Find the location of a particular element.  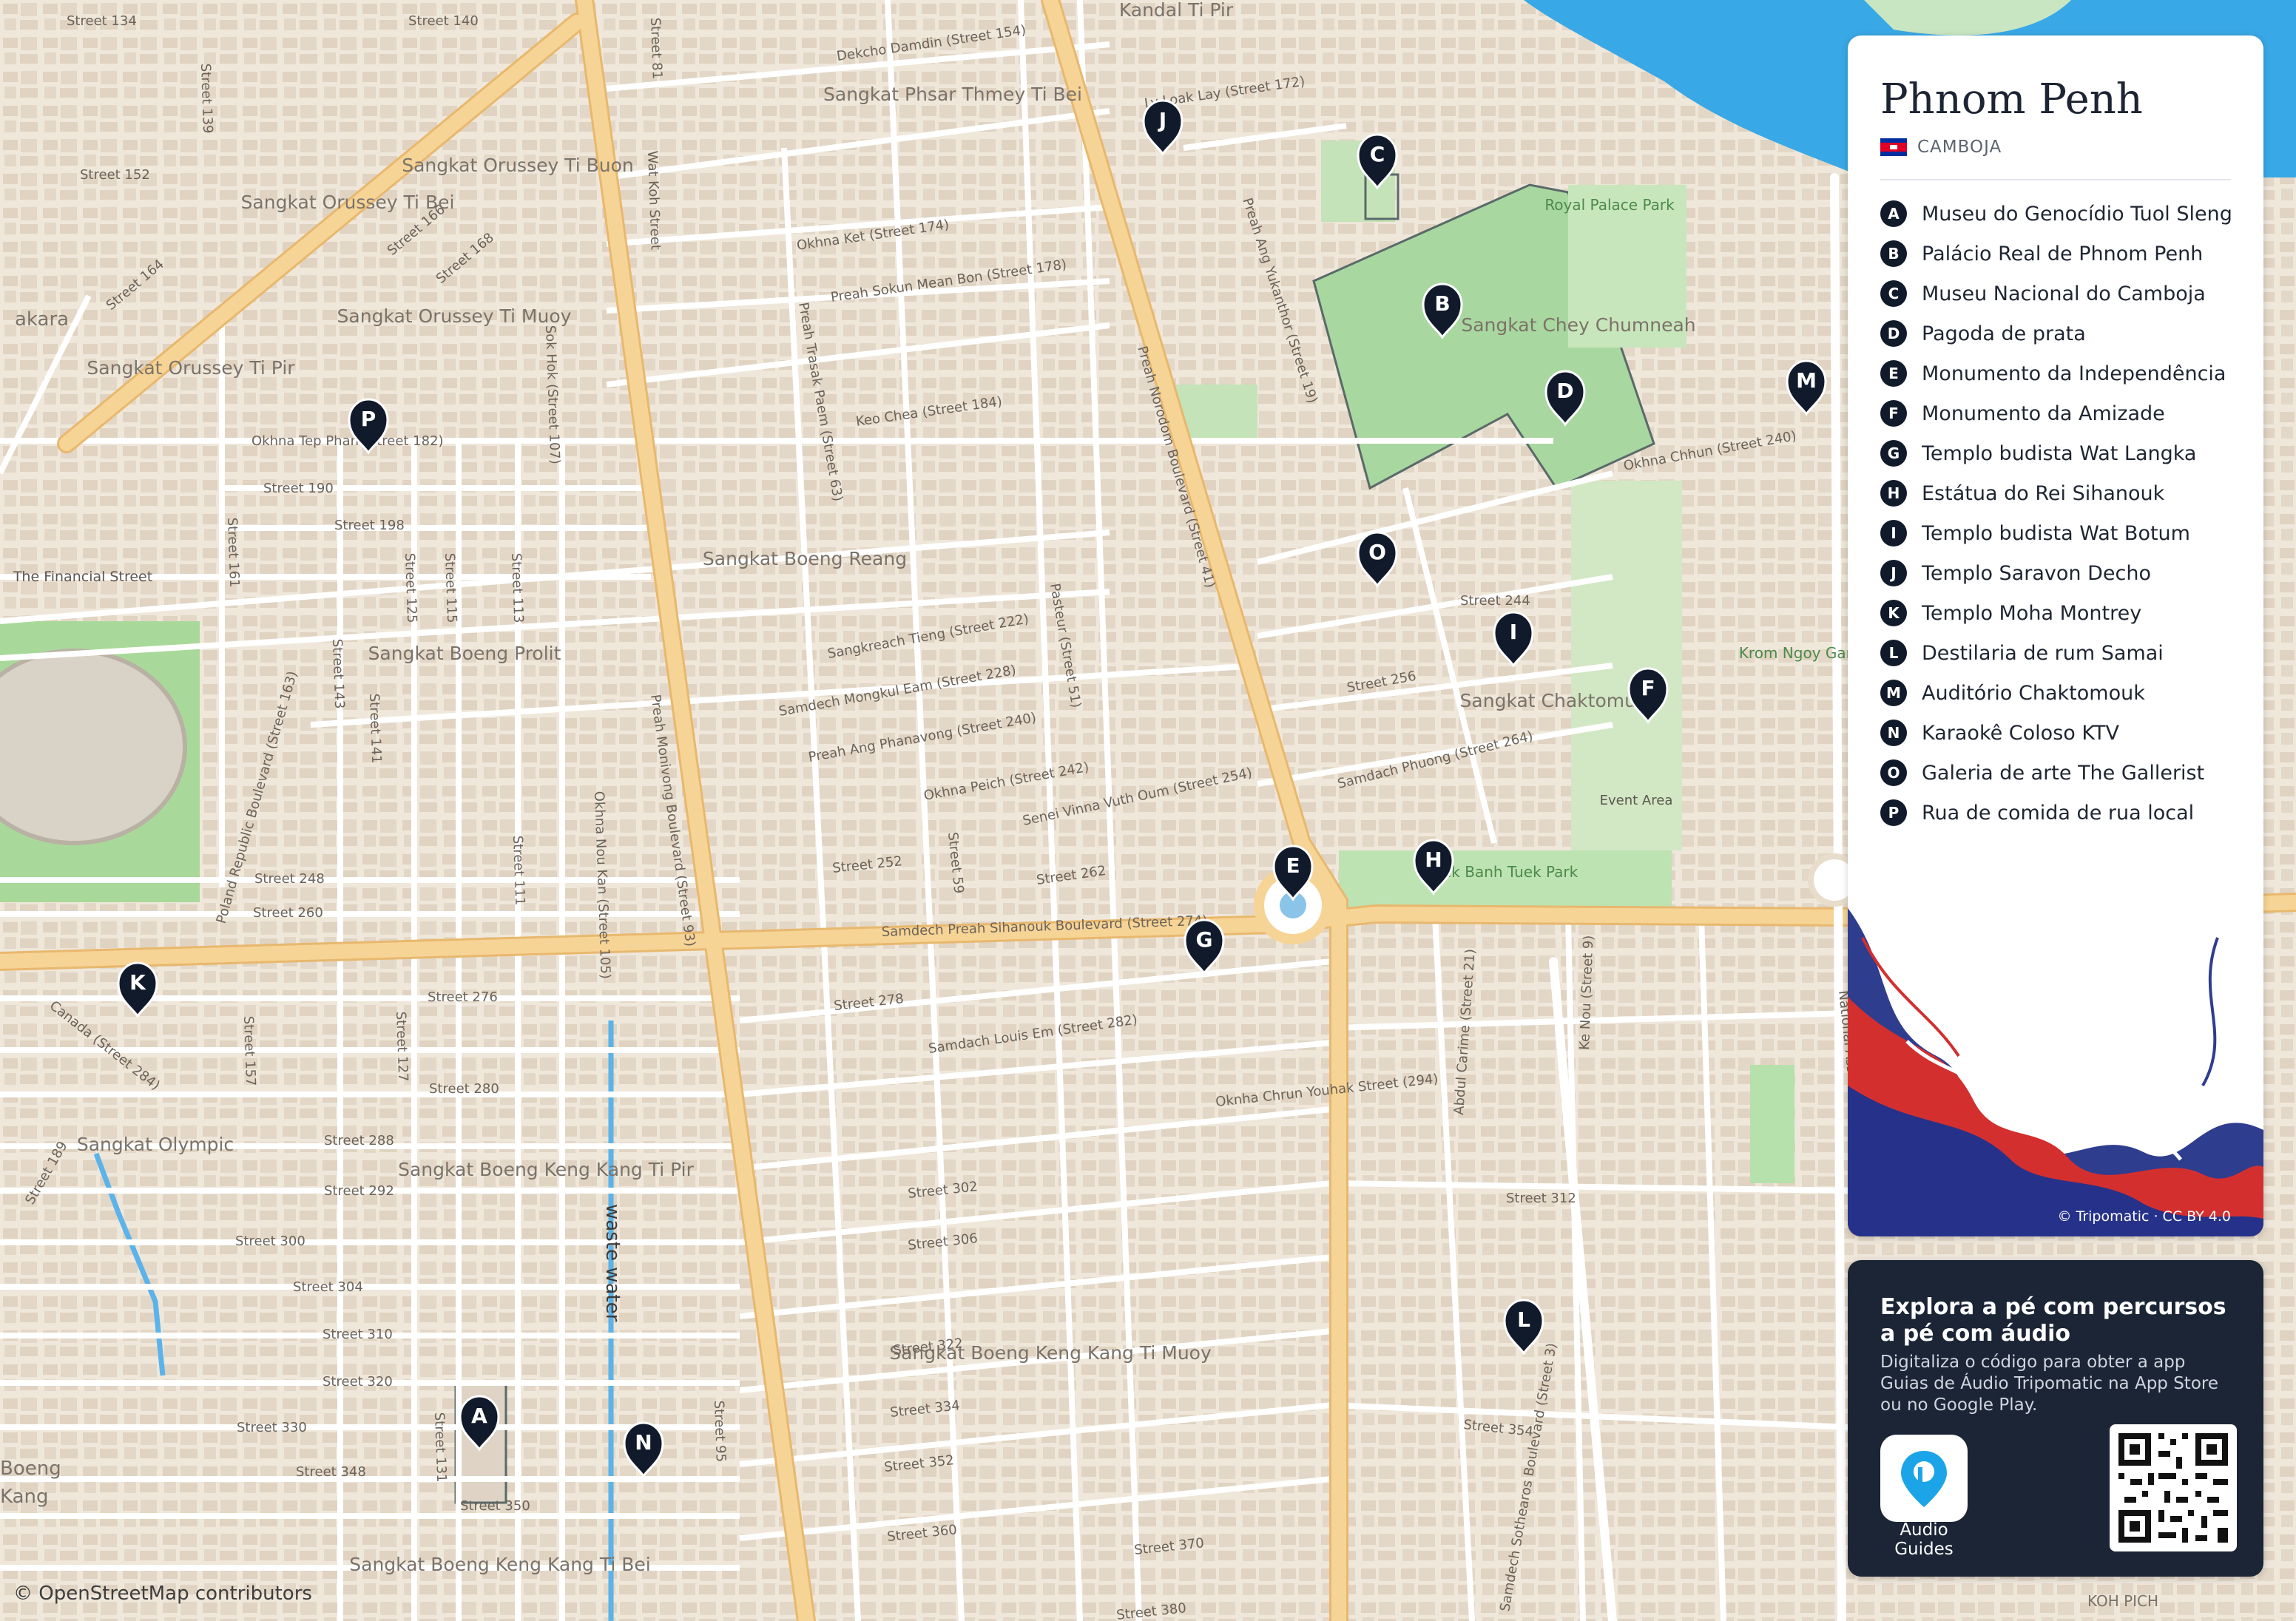

divider is located at coordinates (2055, 179).